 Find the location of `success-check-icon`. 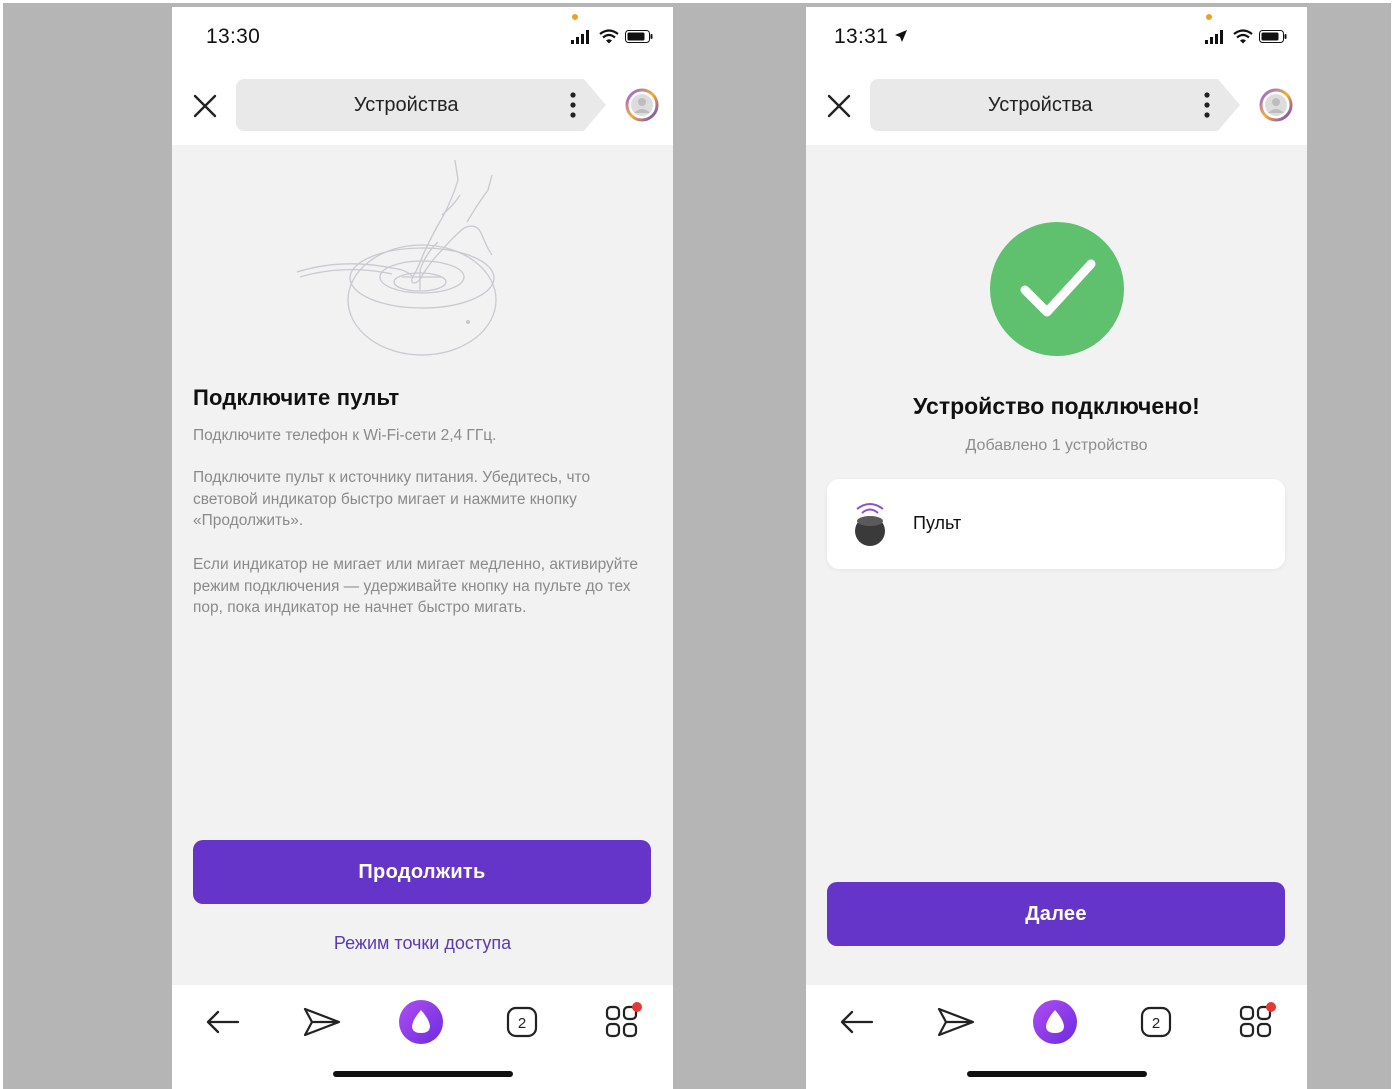

success-check-icon is located at coordinates (1057, 289).